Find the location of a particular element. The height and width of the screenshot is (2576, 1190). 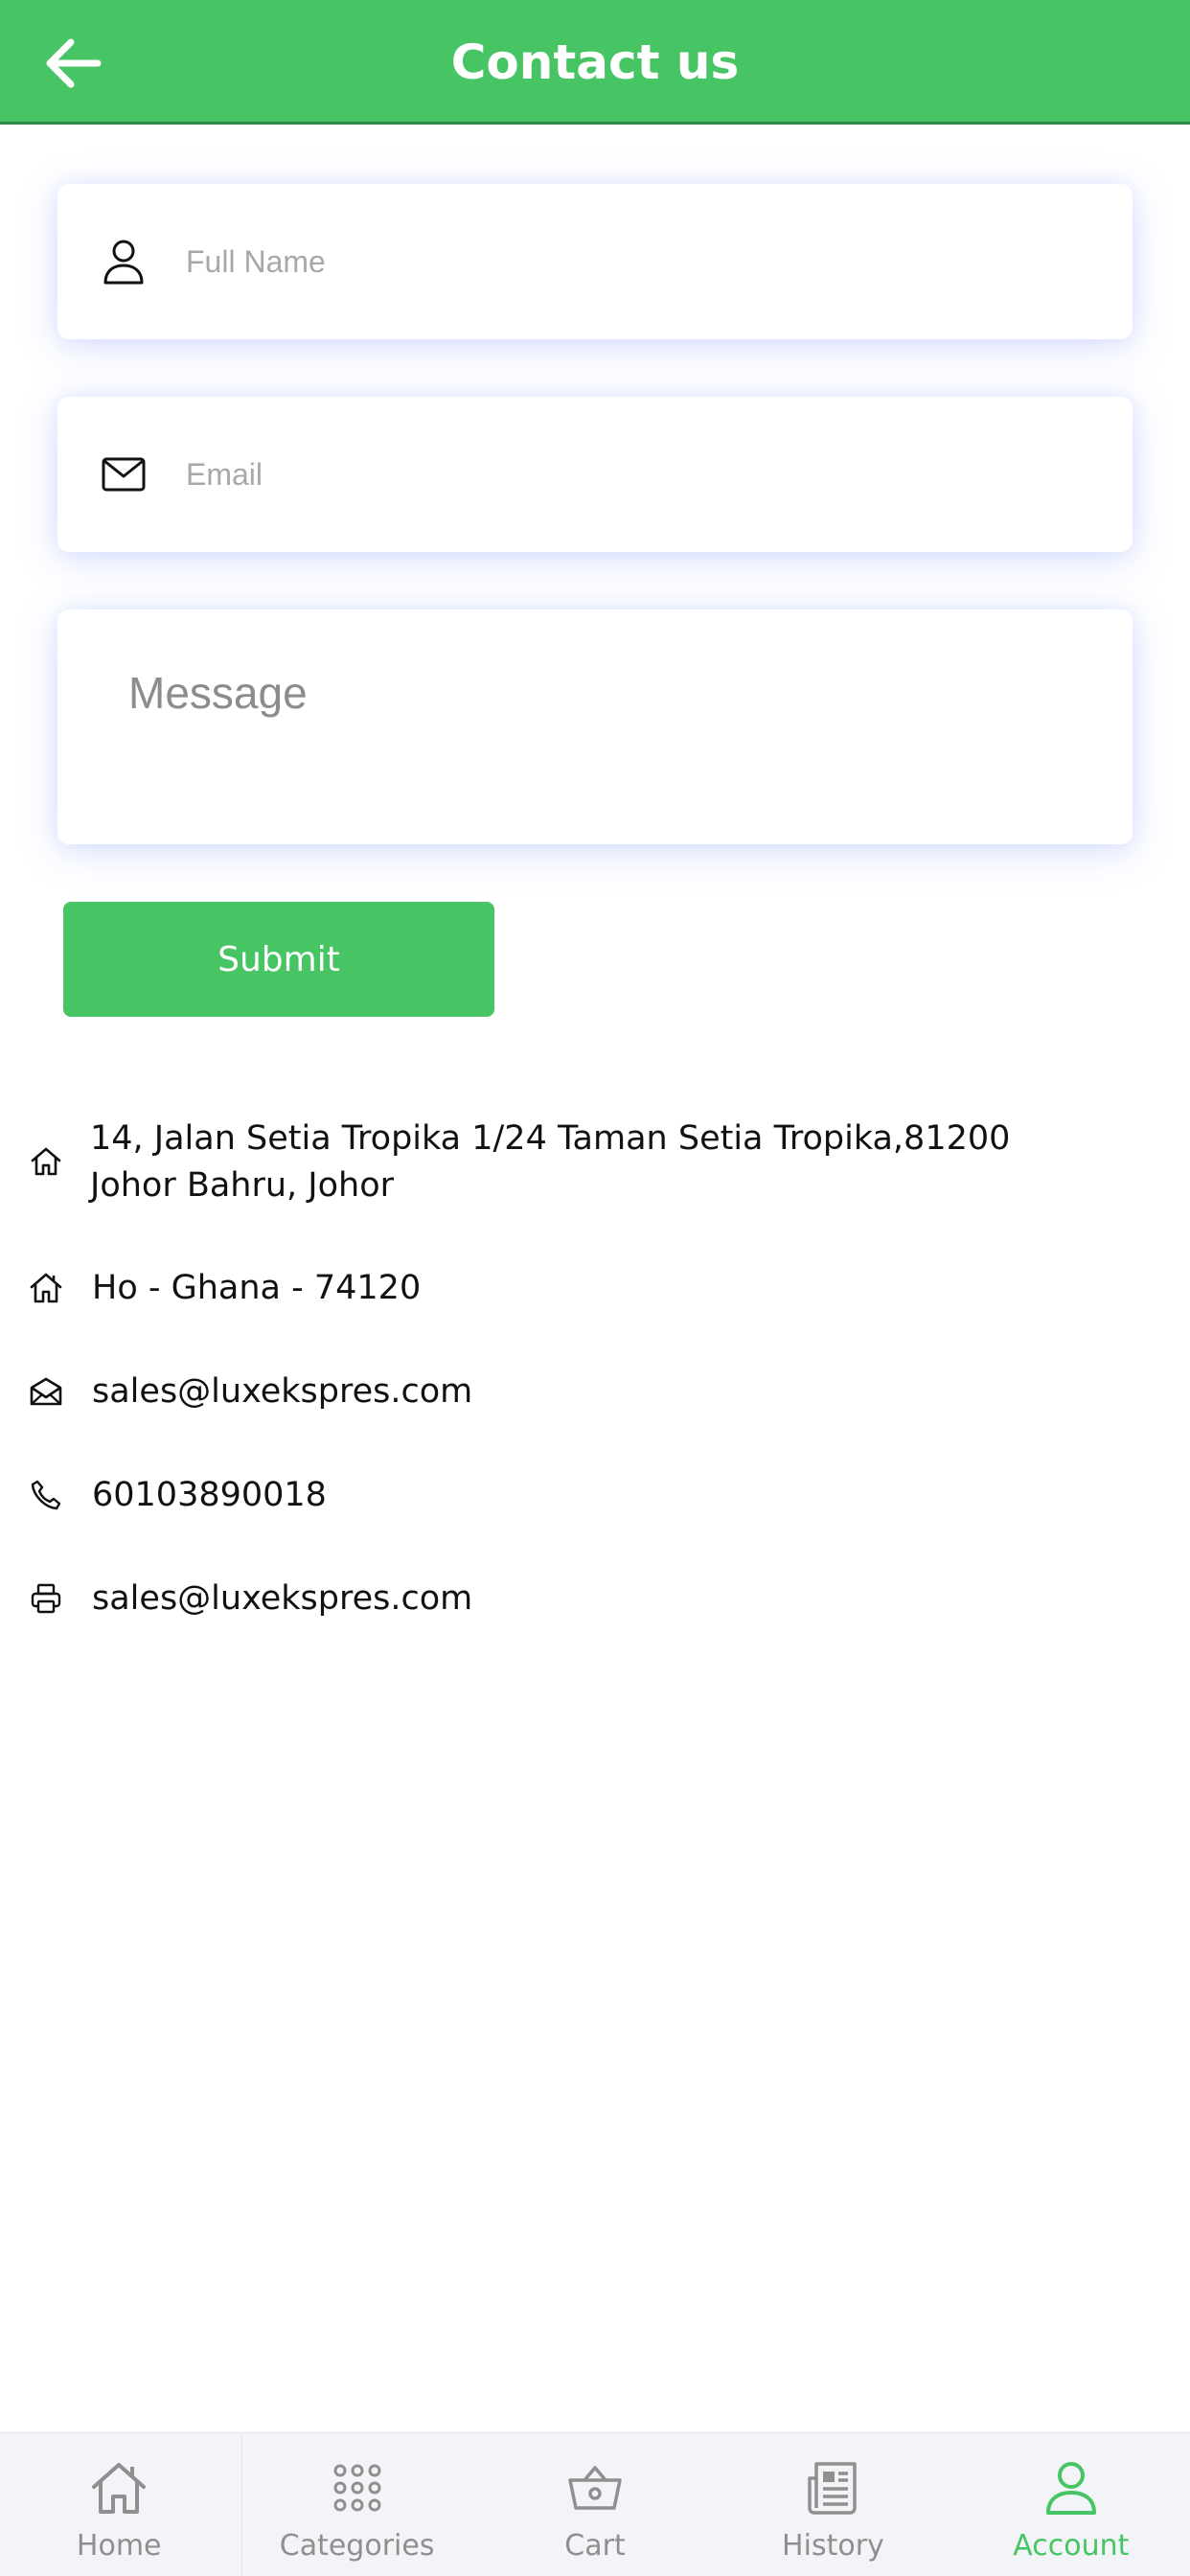

phone-text: 60103890018 is located at coordinates (600, 1495).